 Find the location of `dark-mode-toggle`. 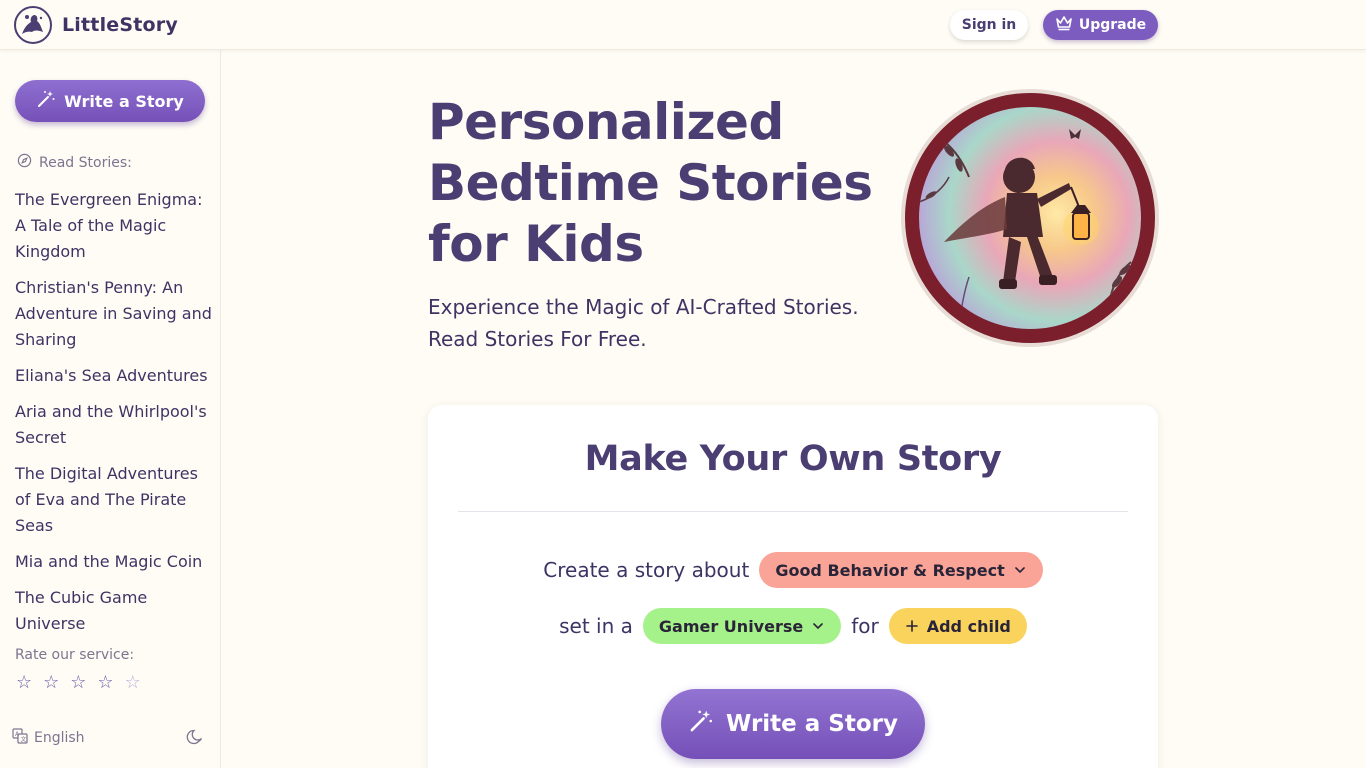

dark-mode-toggle is located at coordinates (196, 738).